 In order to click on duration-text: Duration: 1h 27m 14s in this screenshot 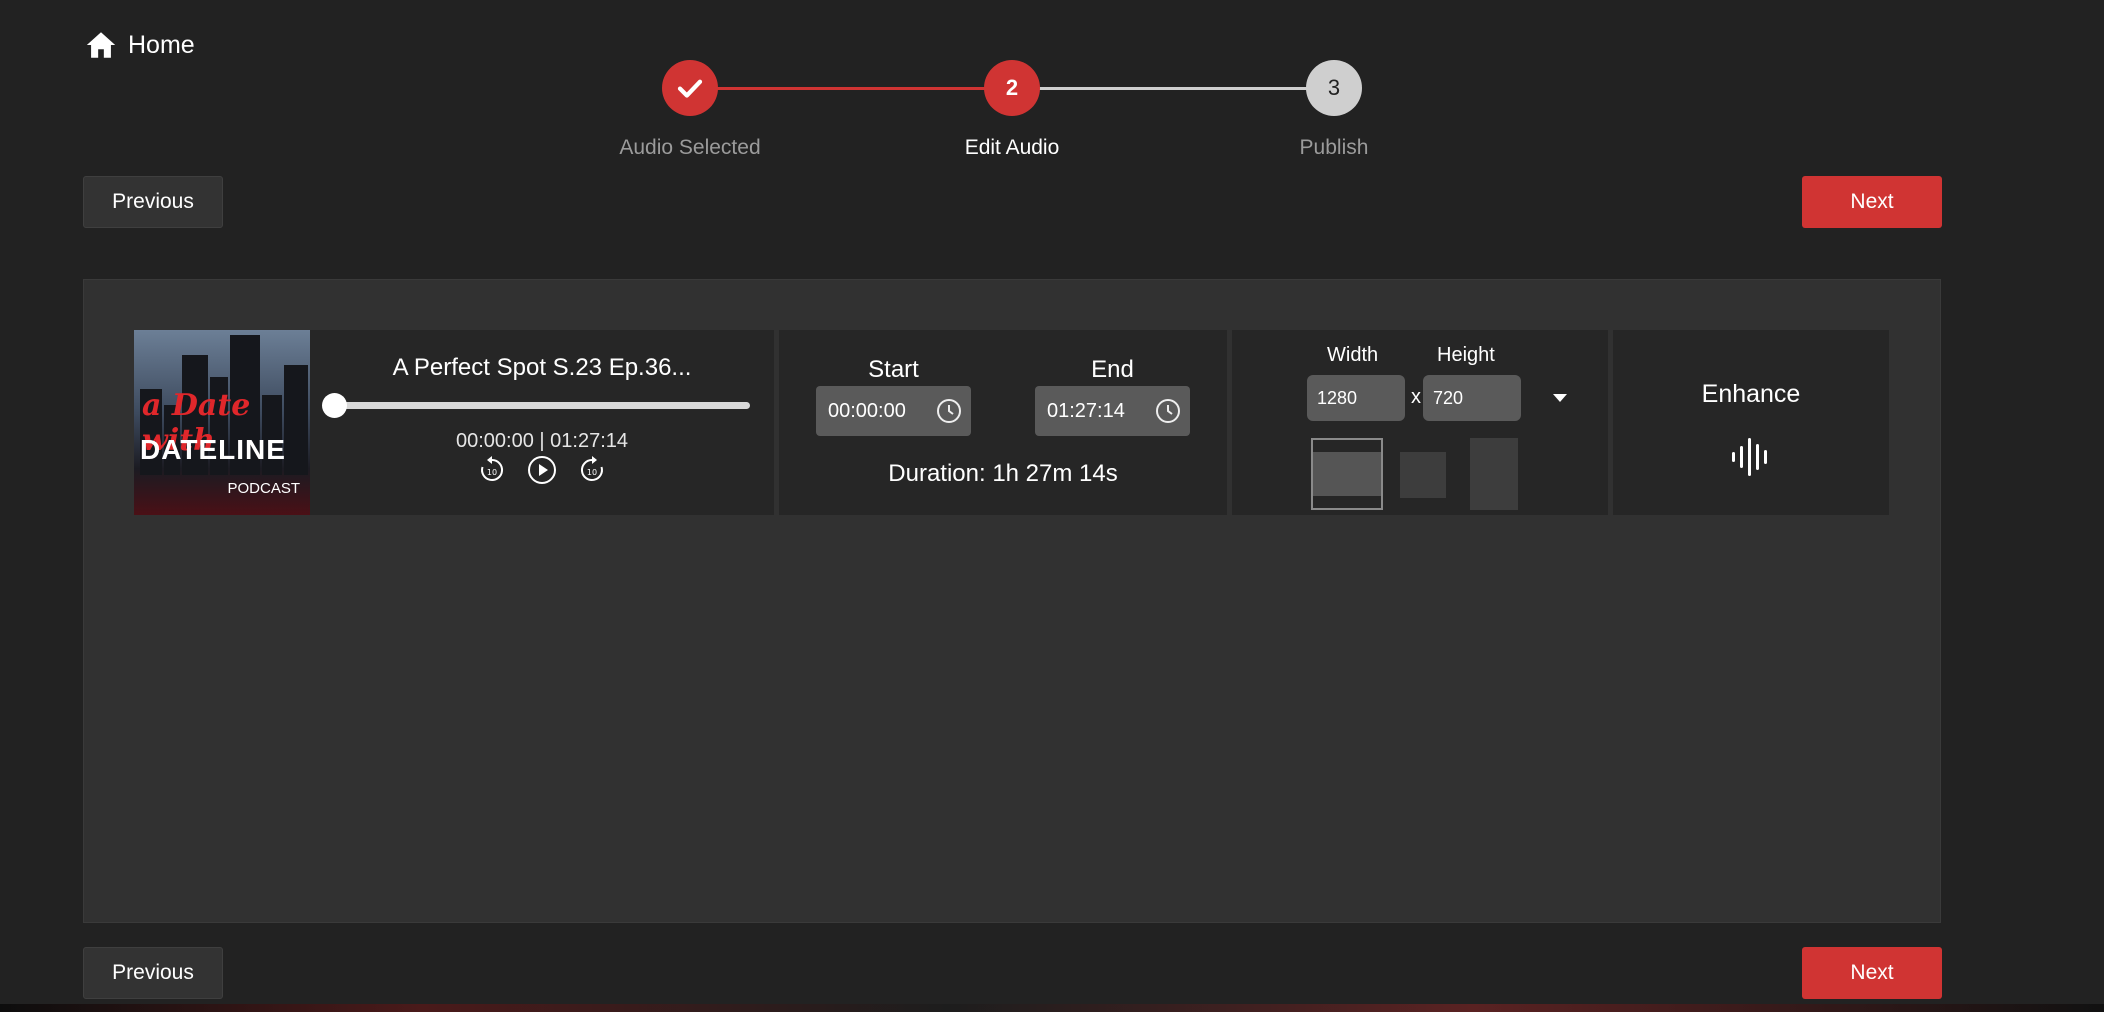, I will do `click(1003, 473)`.